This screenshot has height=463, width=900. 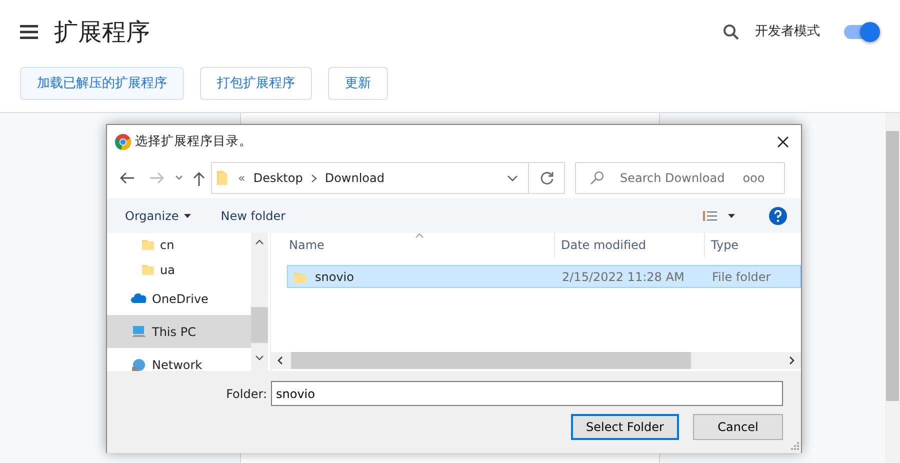 I want to click on action-button: 更新, so click(x=358, y=83).